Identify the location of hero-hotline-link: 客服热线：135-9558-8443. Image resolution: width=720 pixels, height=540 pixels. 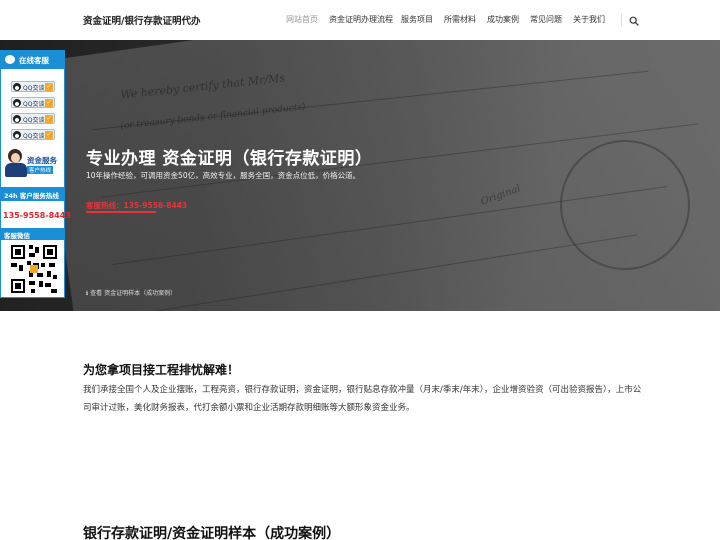
(136, 205).